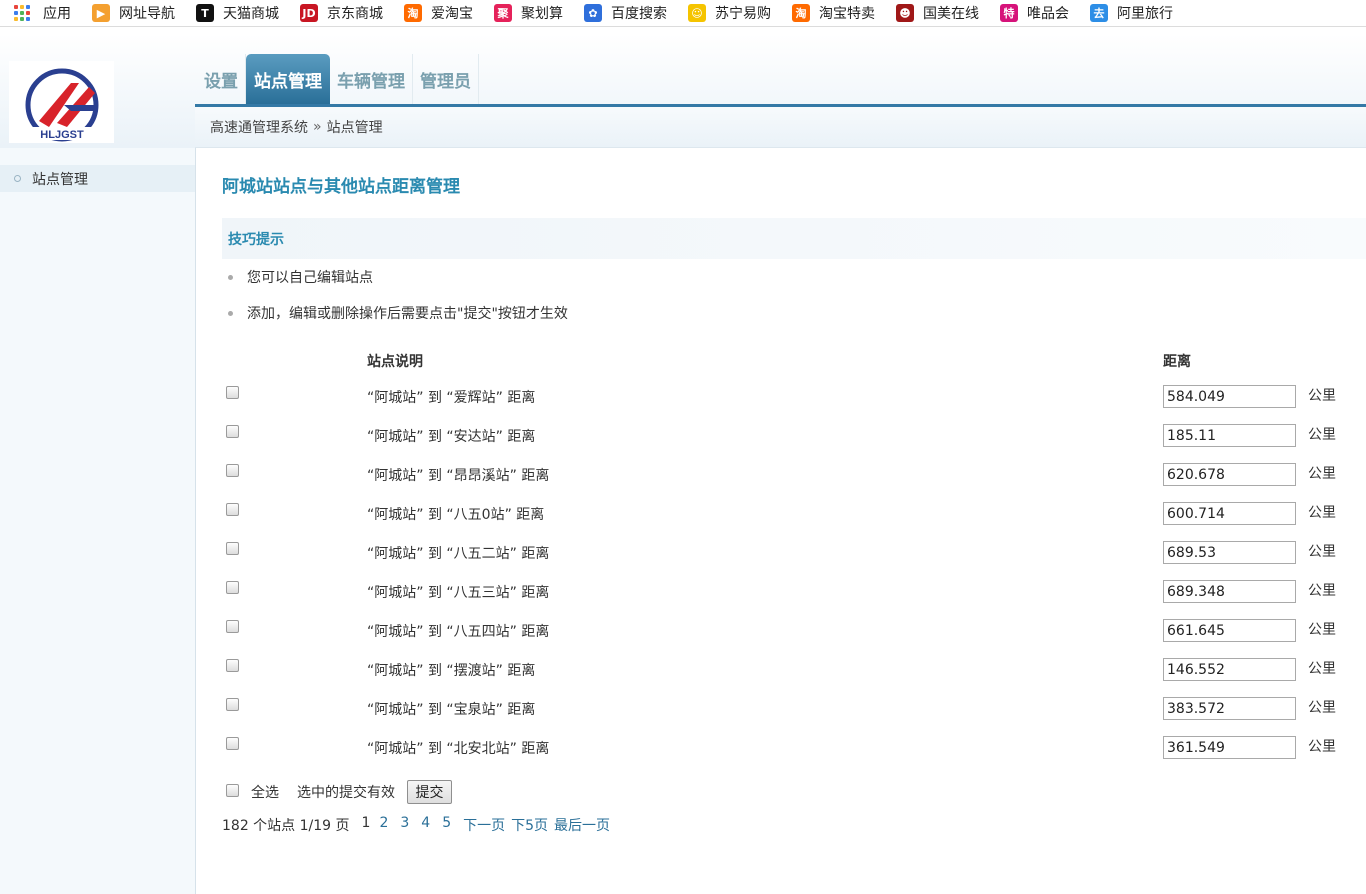 The height and width of the screenshot is (894, 1366). Describe the element at coordinates (97, 178) in the screenshot. I see `sidebar-item-station-management: 站点管理` at that location.